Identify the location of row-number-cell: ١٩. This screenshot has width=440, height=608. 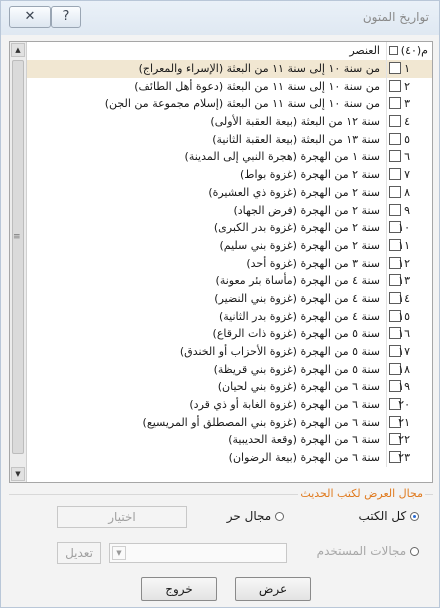
(409, 387).